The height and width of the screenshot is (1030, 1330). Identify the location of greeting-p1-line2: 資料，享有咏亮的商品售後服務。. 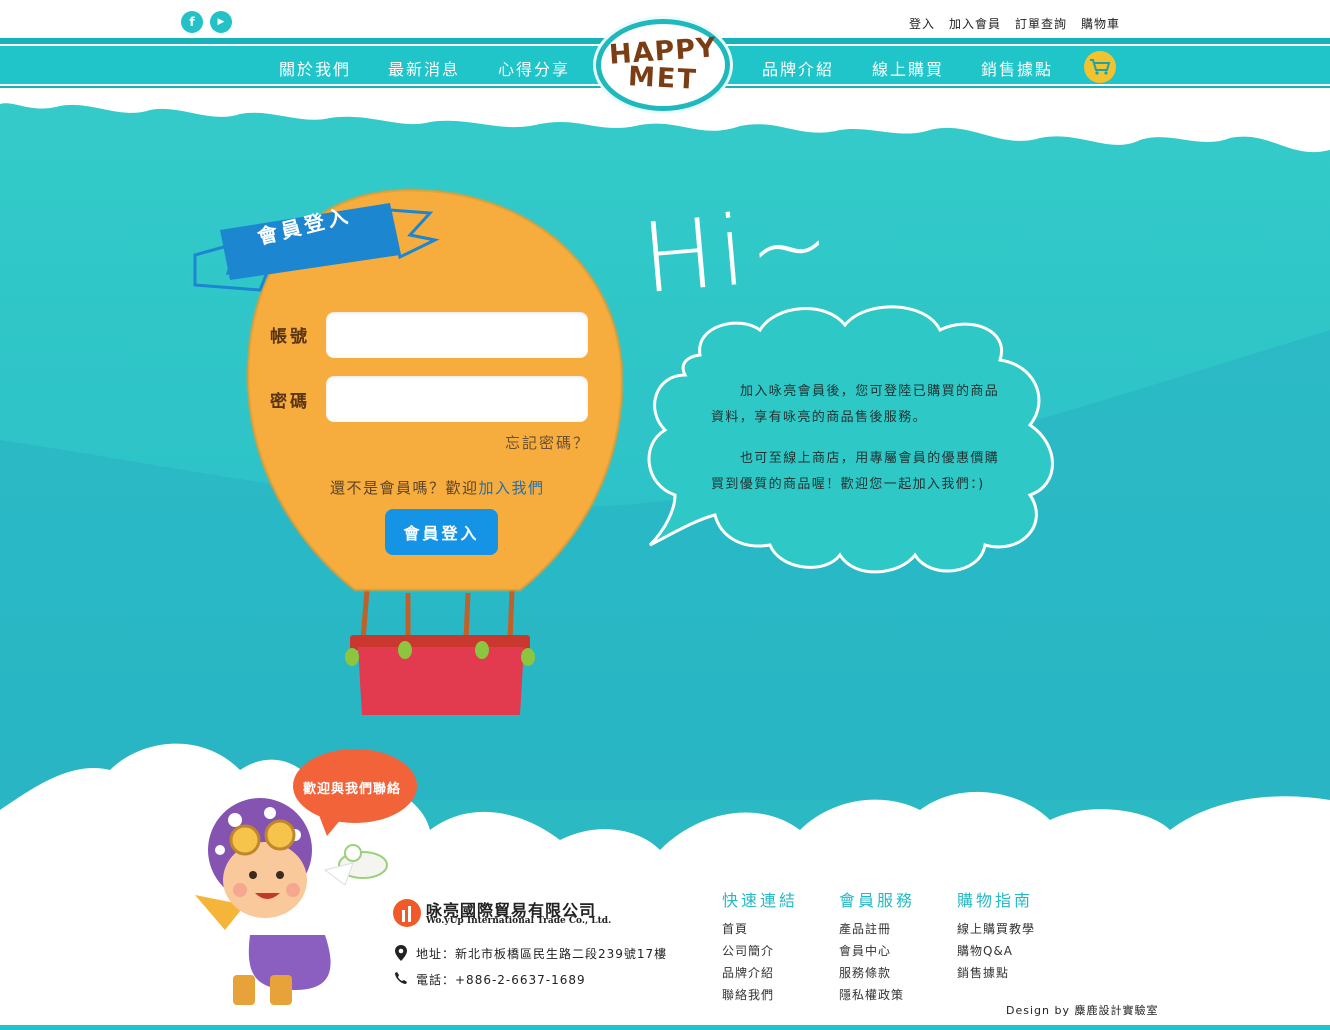
(819, 417).